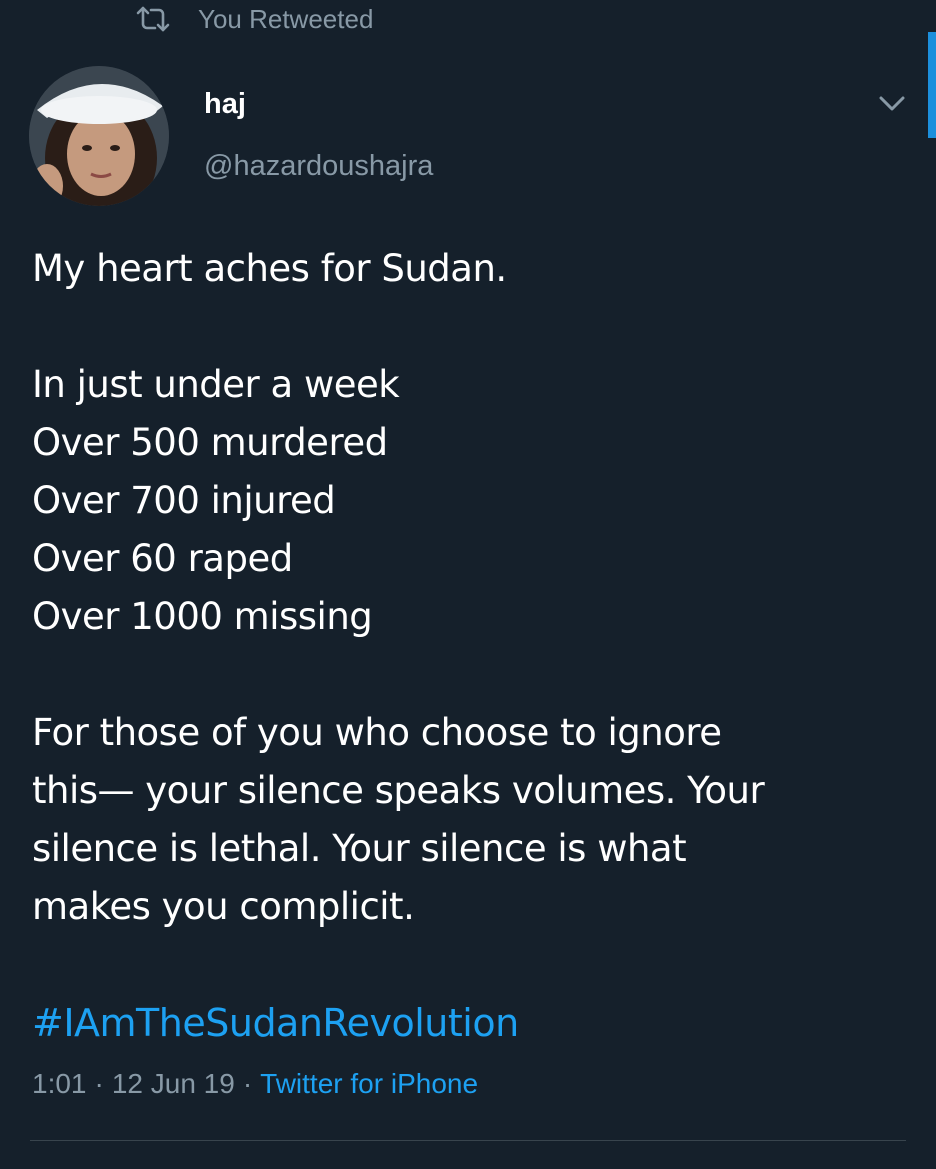 Image resolution: width=936 pixels, height=1169 pixels. I want to click on divider, so click(468, 1140).